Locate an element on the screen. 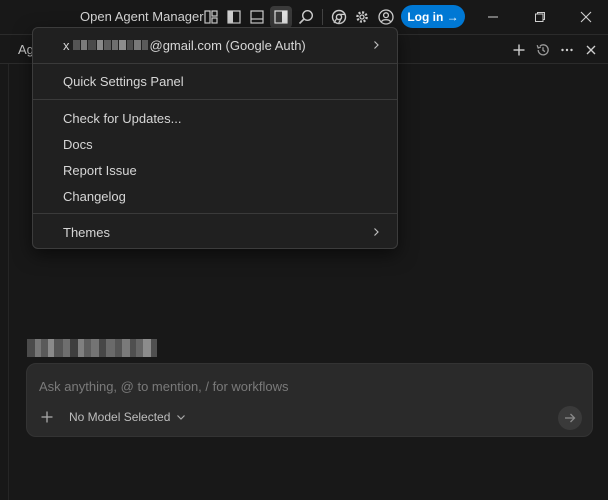 This screenshot has height=500, width=608. settings-icon is located at coordinates (362, 17).